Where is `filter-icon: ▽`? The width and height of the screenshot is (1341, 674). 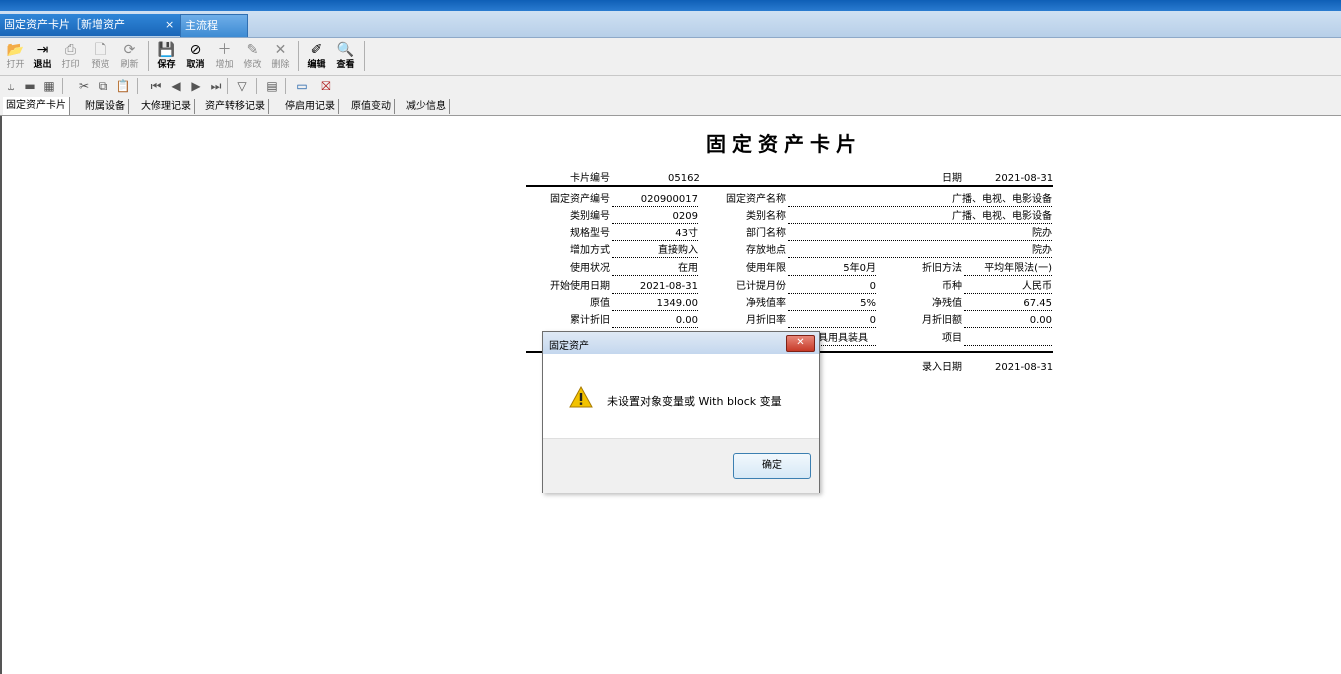 filter-icon: ▽ is located at coordinates (242, 86).